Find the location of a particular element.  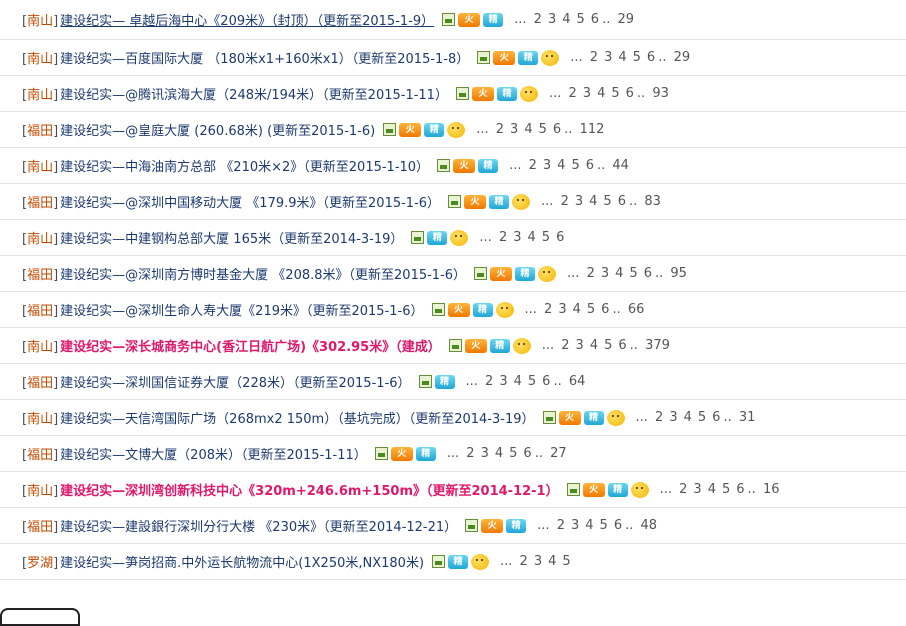

last-page-link: 83 is located at coordinates (652, 201).